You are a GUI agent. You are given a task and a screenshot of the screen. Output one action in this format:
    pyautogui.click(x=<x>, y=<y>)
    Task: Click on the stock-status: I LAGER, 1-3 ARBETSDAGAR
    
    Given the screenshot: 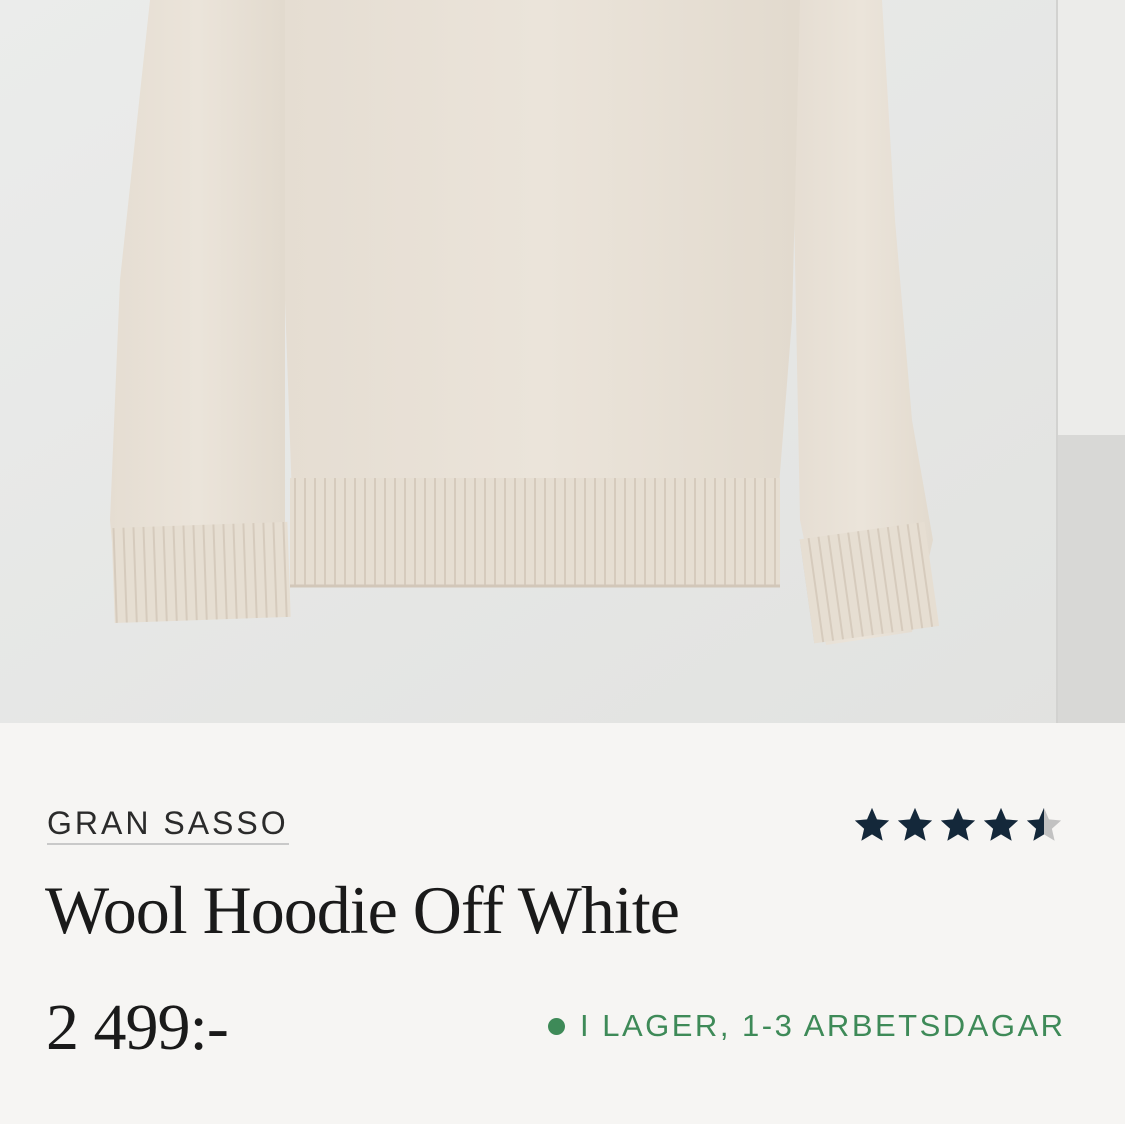 What is the action you would take?
    pyautogui.click(x=807, y=1026)
    